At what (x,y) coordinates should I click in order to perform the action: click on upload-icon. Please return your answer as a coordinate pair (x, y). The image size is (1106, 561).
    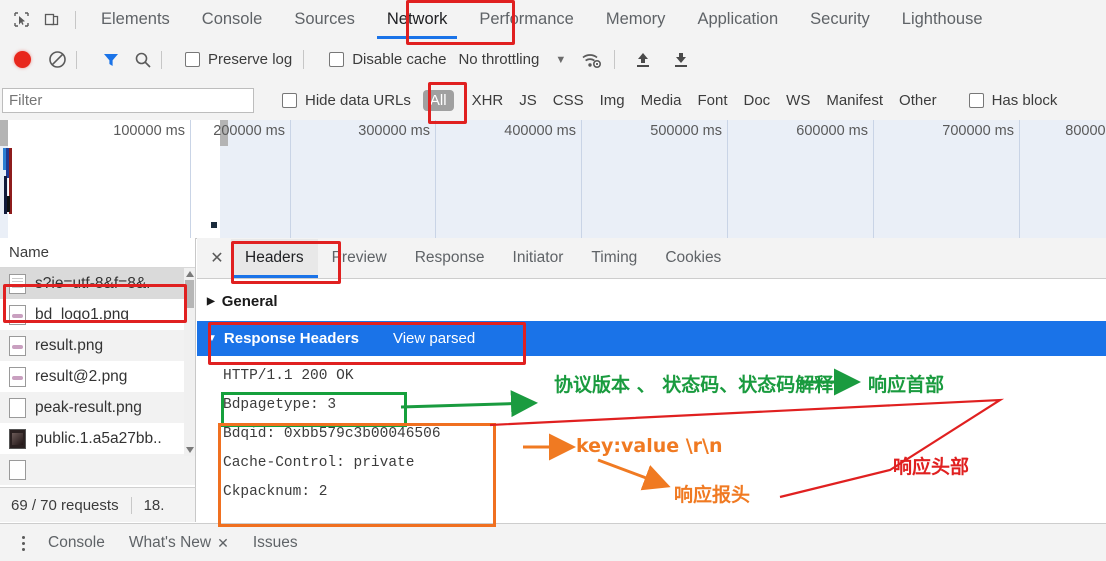
    Looking at the image, I should click on (643, 60).